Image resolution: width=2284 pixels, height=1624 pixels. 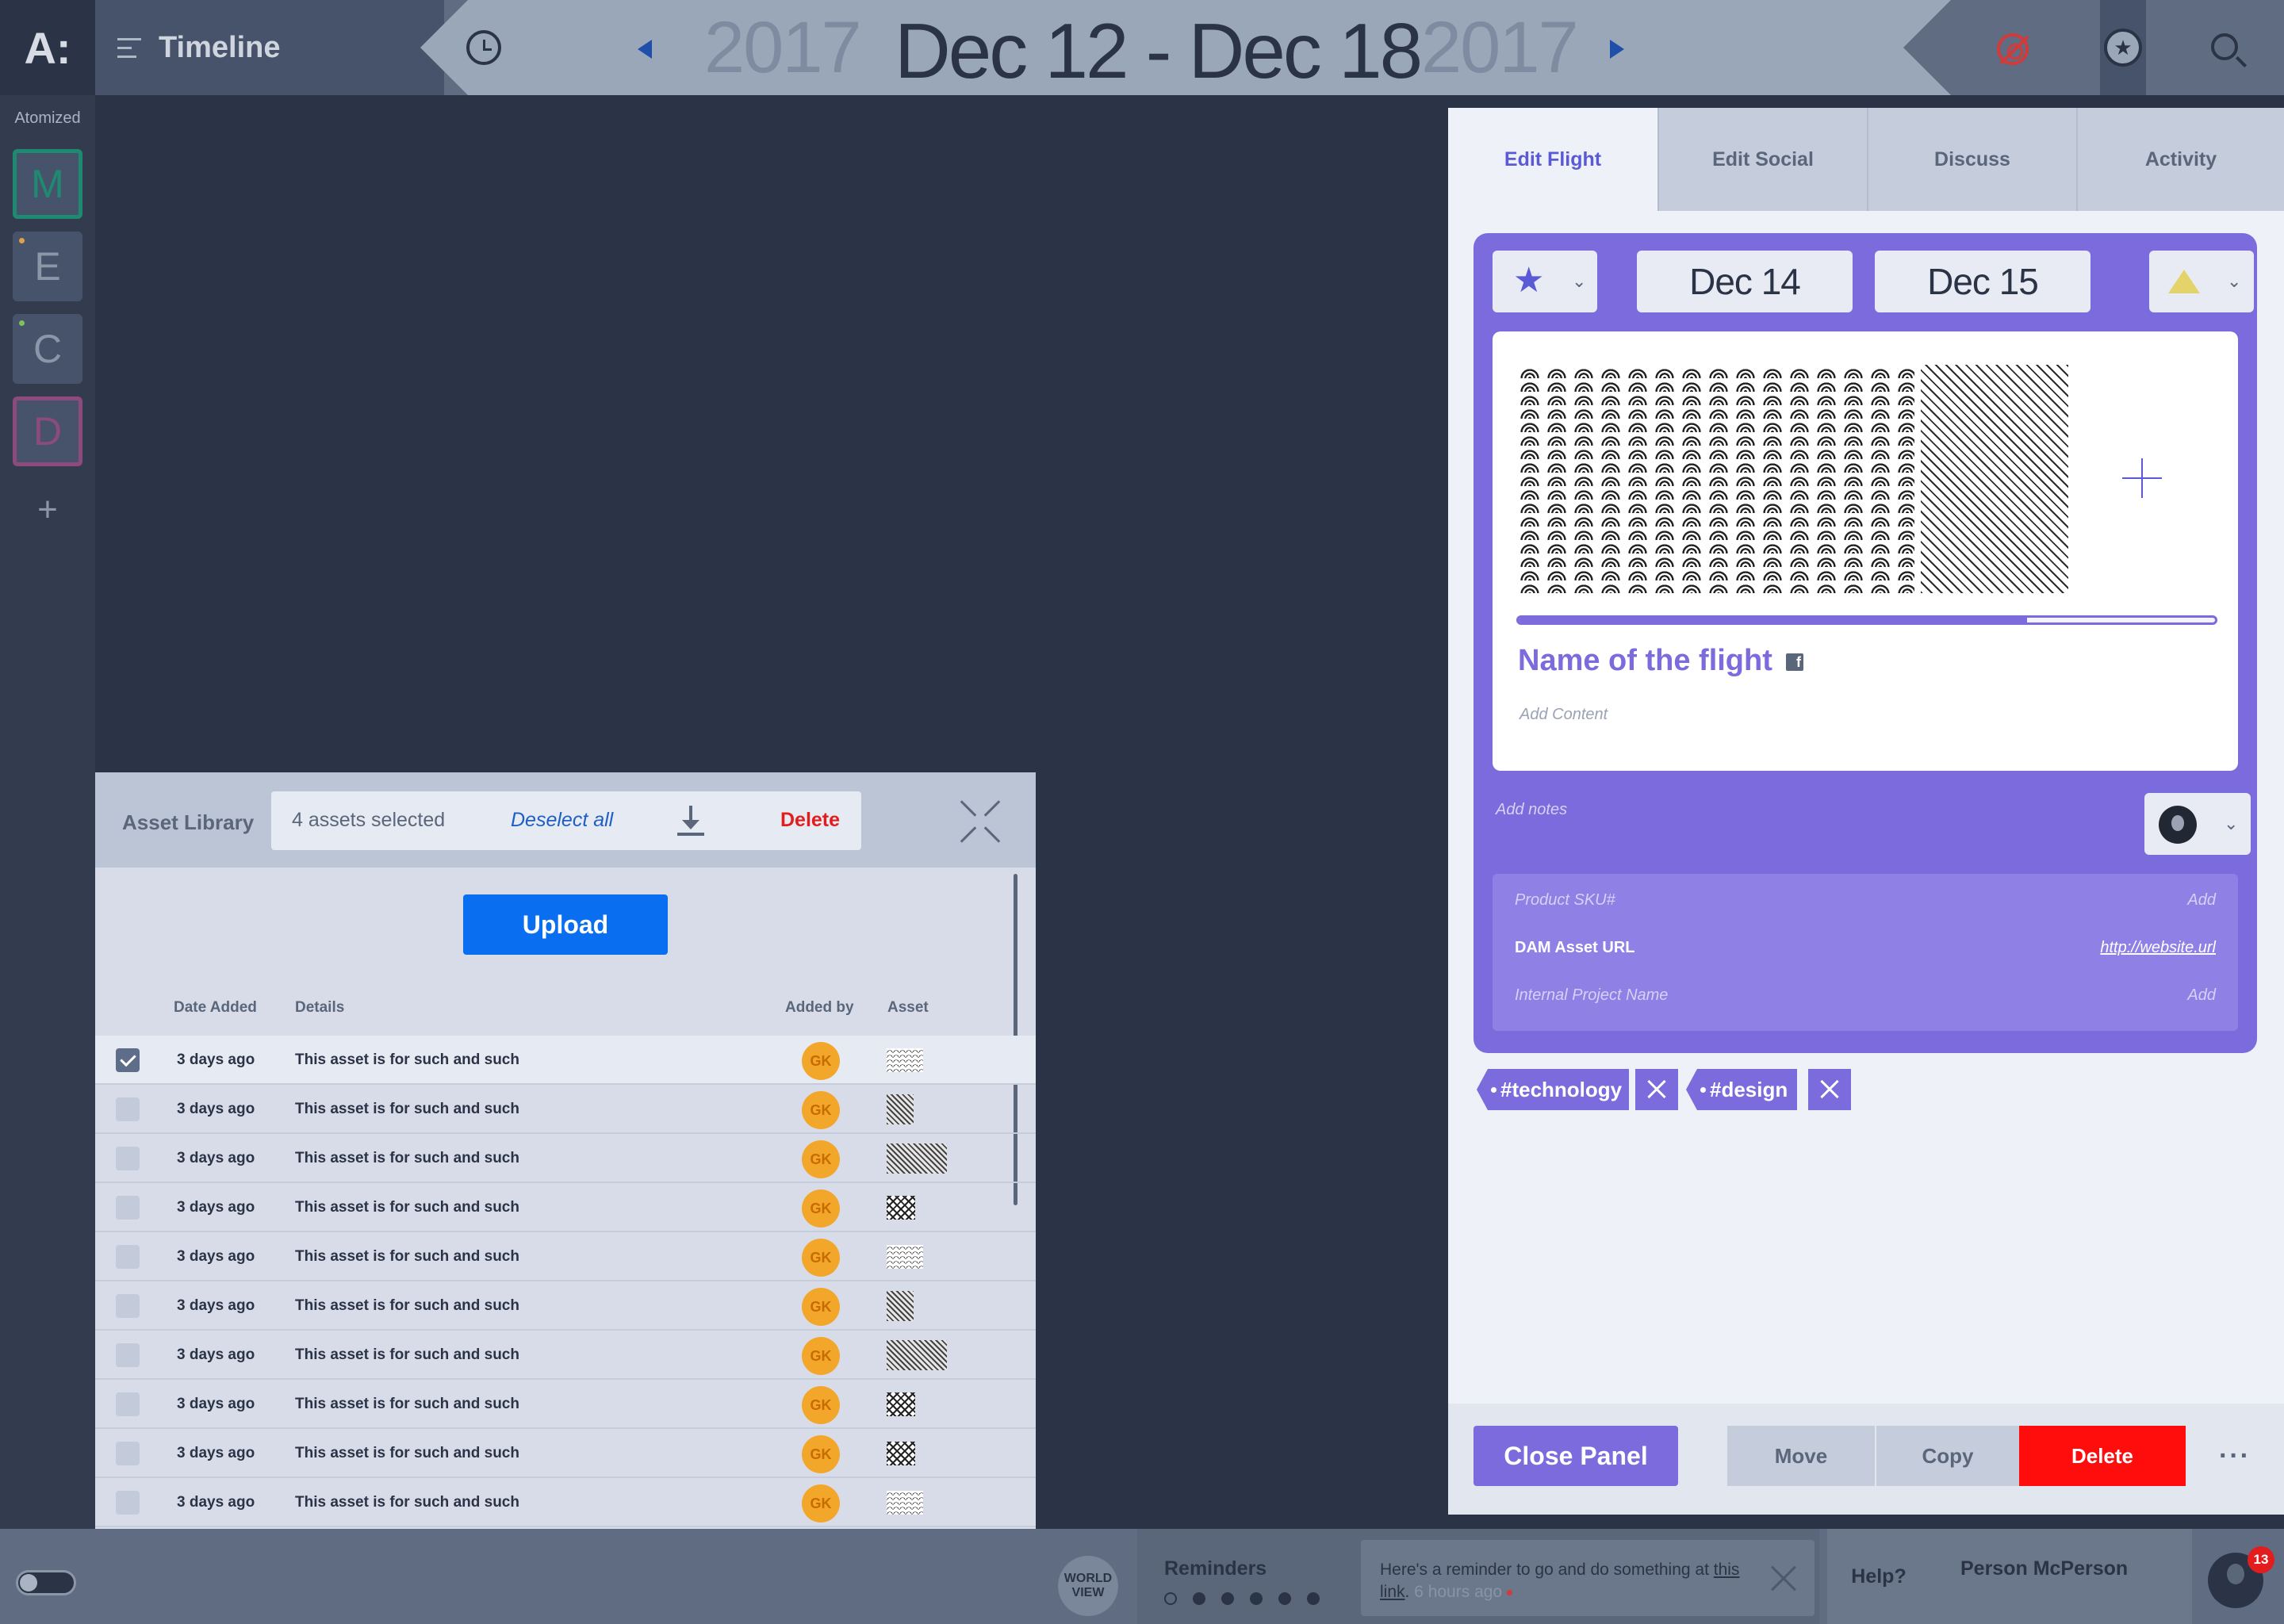 I want to click on workspace-c: C, so click(x=47, y=349).